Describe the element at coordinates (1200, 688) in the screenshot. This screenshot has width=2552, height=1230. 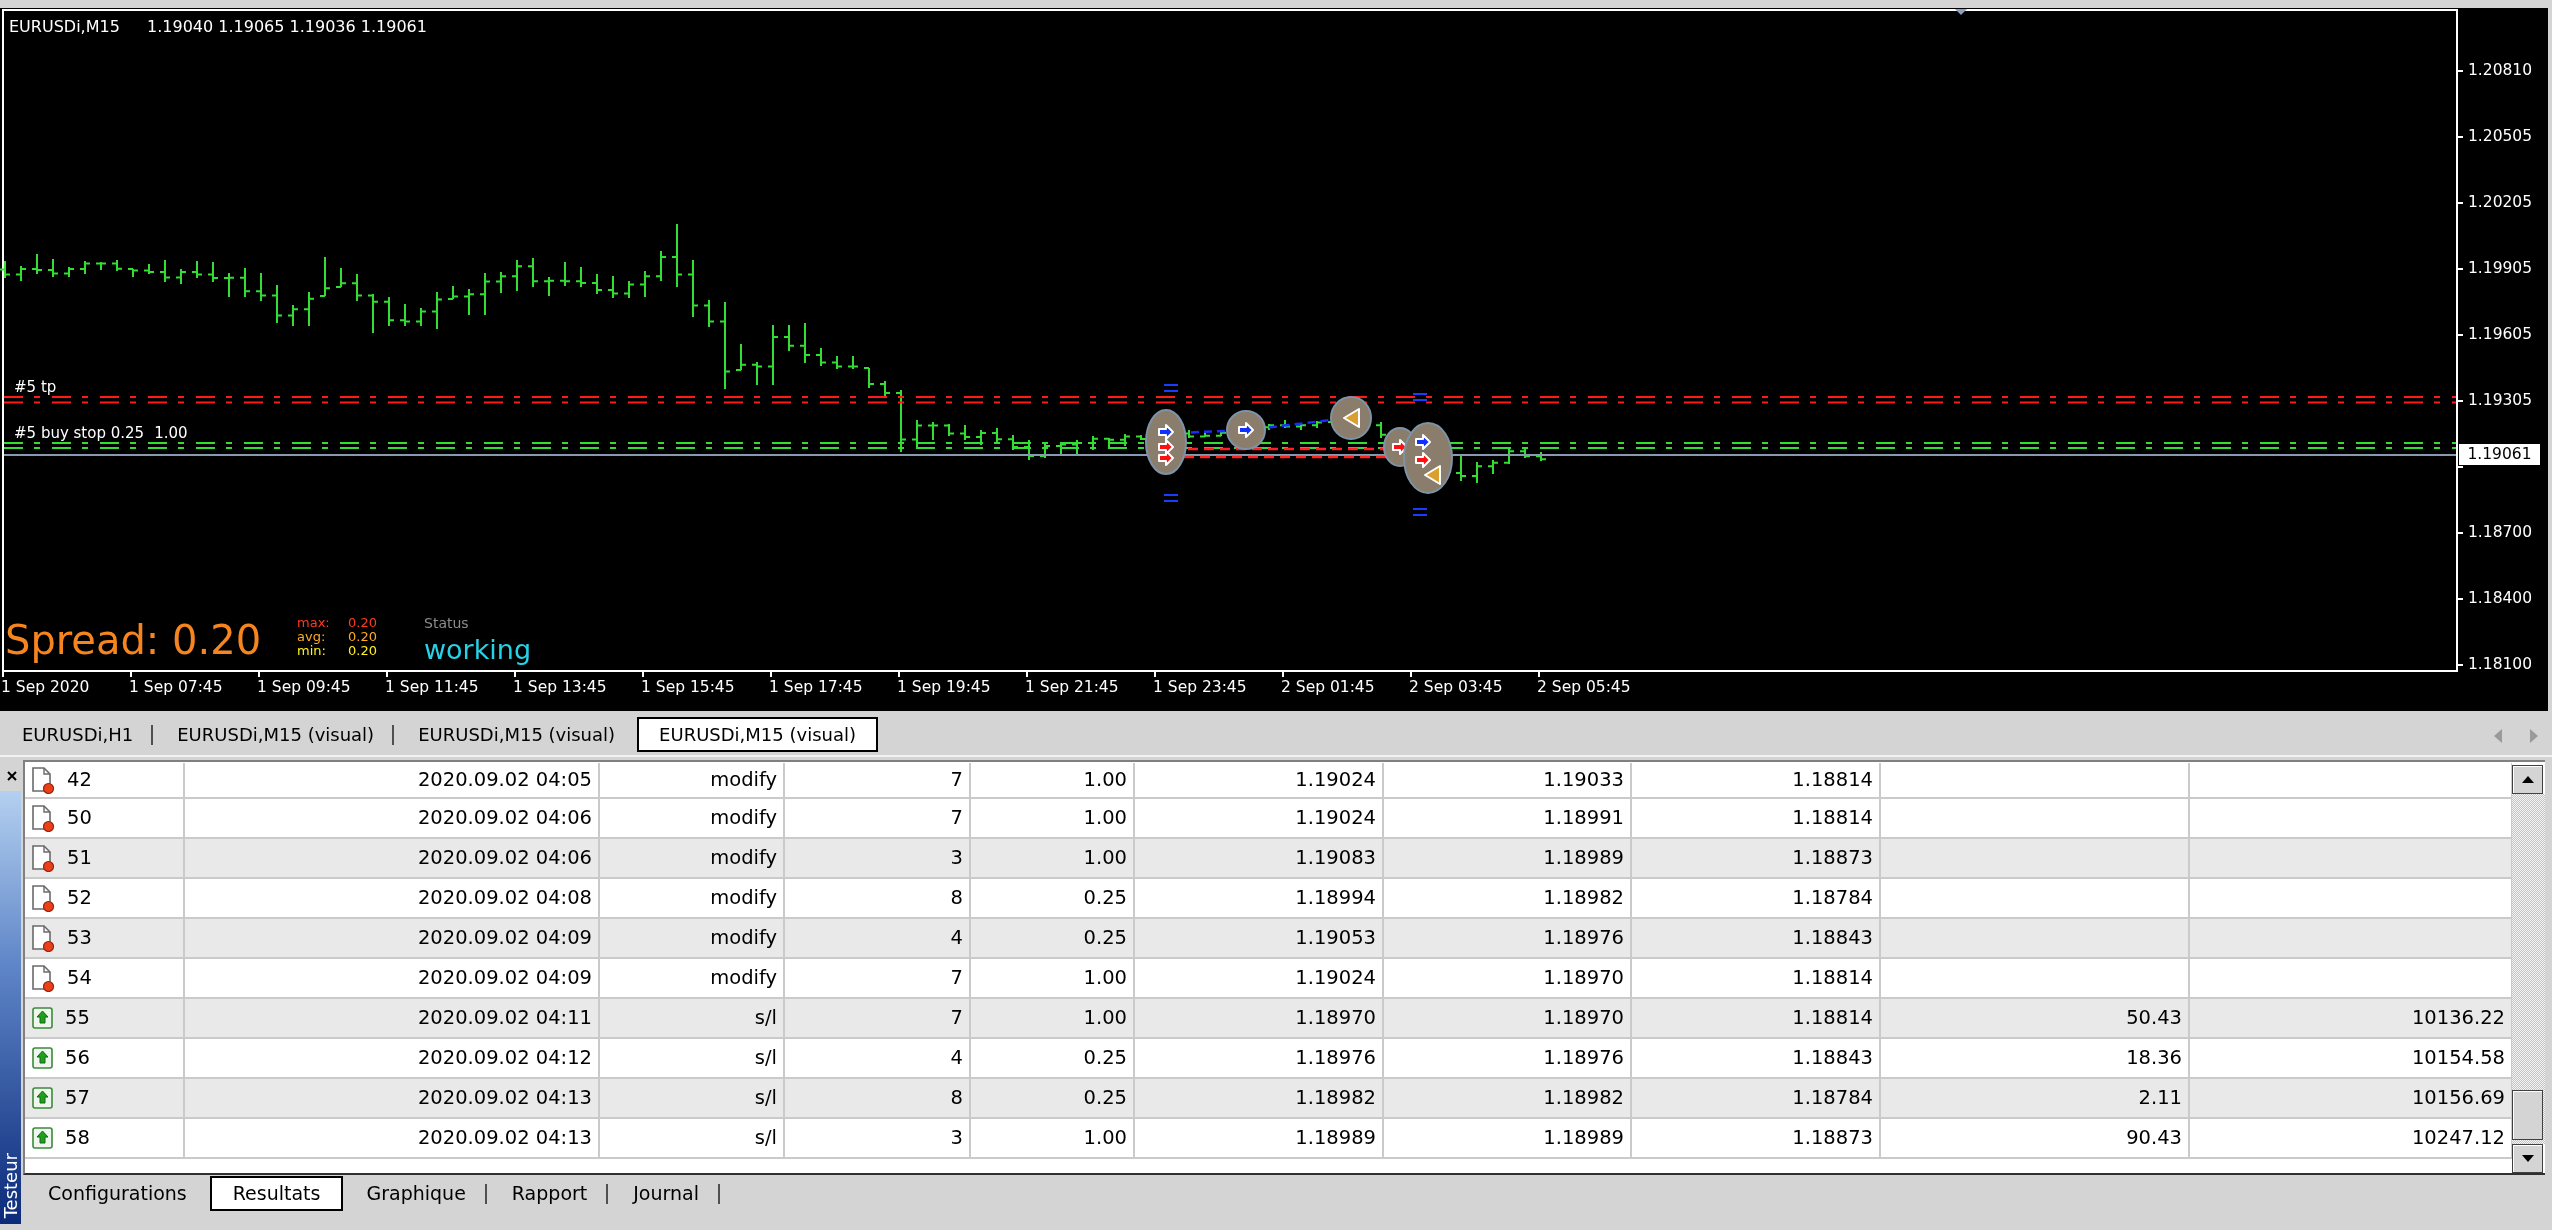
I see `time-axis-label: 1 Sep 23:45` at that location.